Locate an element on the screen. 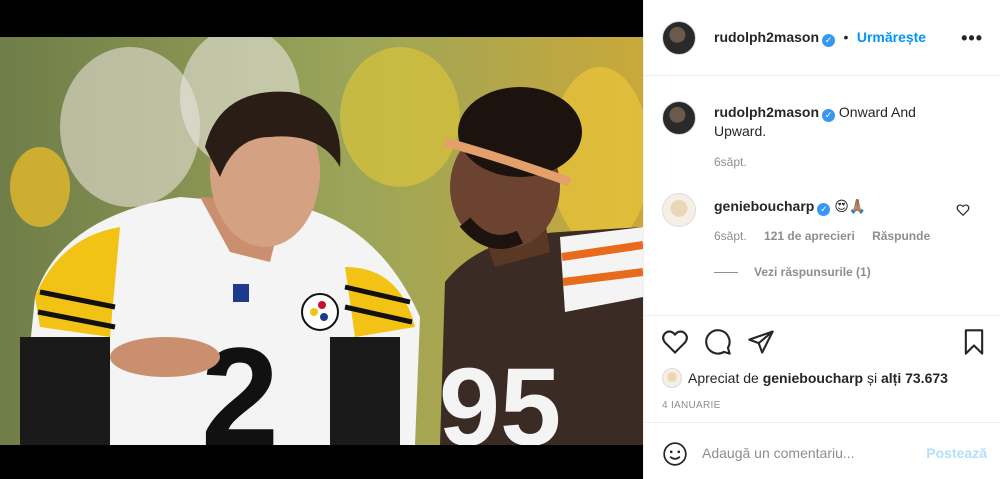 The image size is (1000, 479). follow-button: Urmărește is located at coordinates (891, 37).